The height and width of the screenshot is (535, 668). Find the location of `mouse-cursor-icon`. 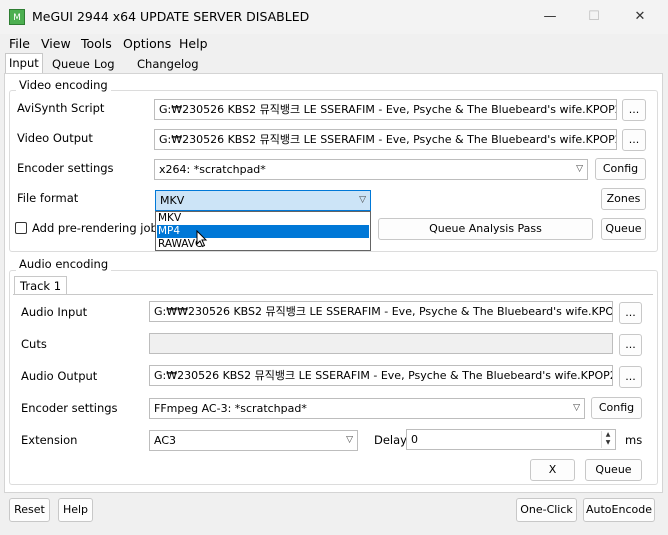

mouse-cursor-icon is located at coordinates (202, 239).